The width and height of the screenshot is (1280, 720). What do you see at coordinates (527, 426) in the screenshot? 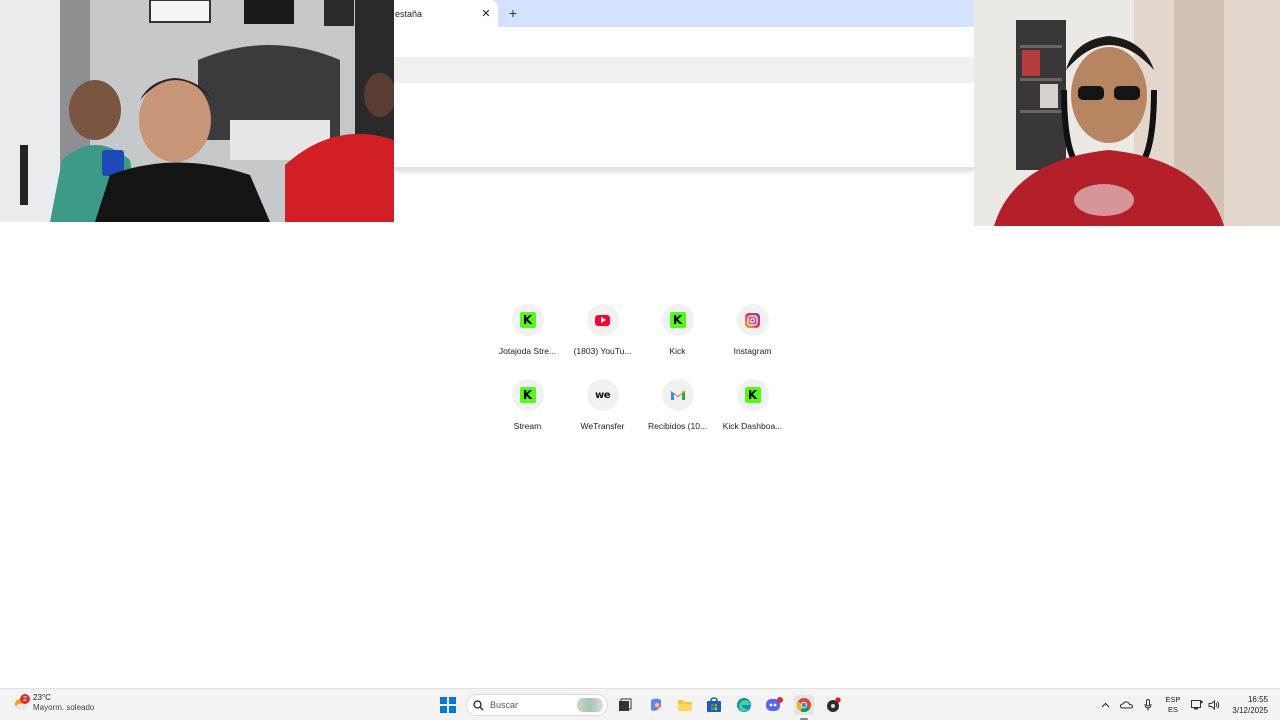
I see `shortcut-label: Stream` at bounding box center [527, 426].